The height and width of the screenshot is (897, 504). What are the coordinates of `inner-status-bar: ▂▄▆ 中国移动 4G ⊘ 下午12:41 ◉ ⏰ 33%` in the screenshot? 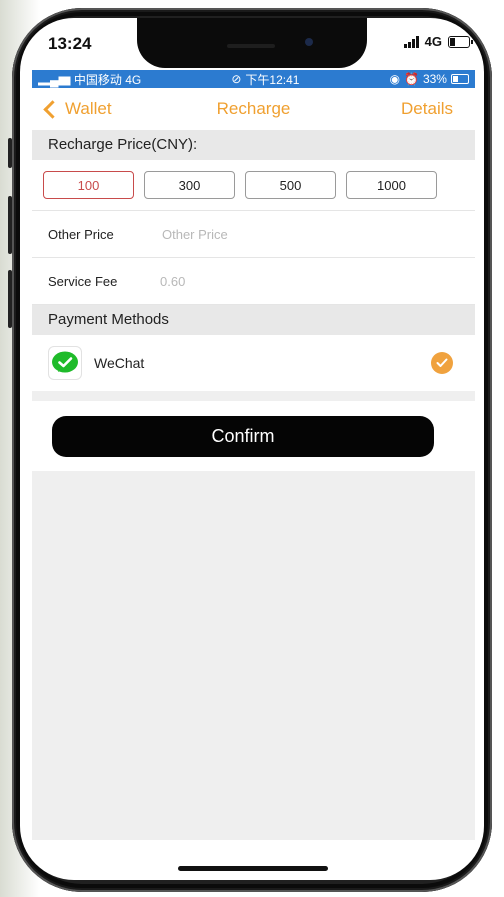 It's located at (253, 79).